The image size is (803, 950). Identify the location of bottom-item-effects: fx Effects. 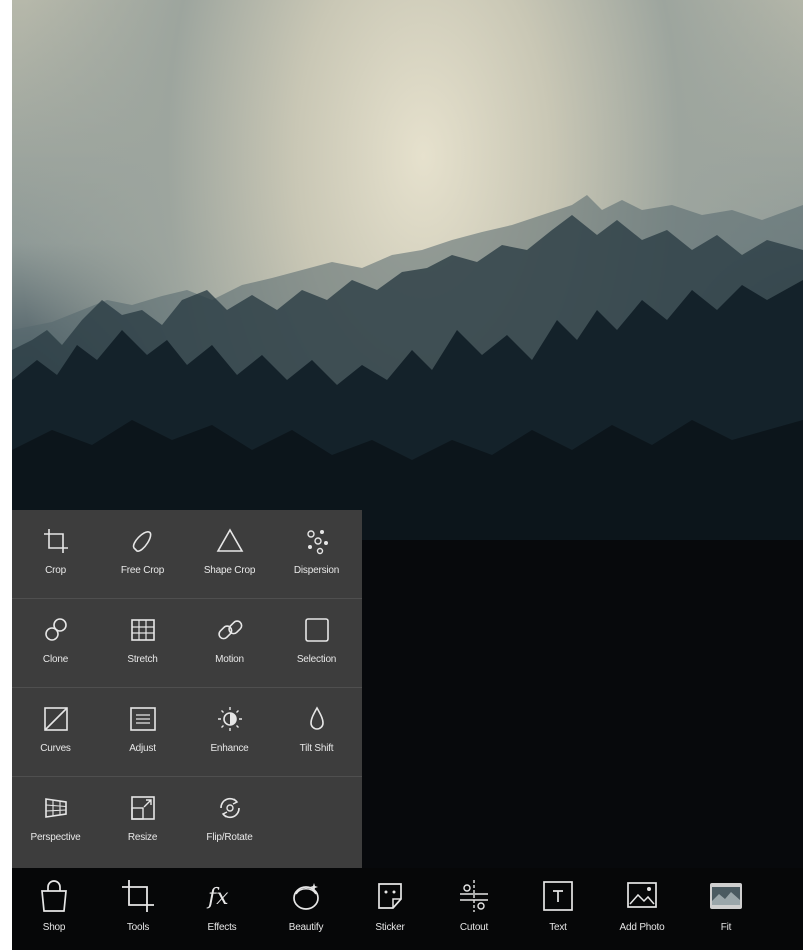
(222, 909).